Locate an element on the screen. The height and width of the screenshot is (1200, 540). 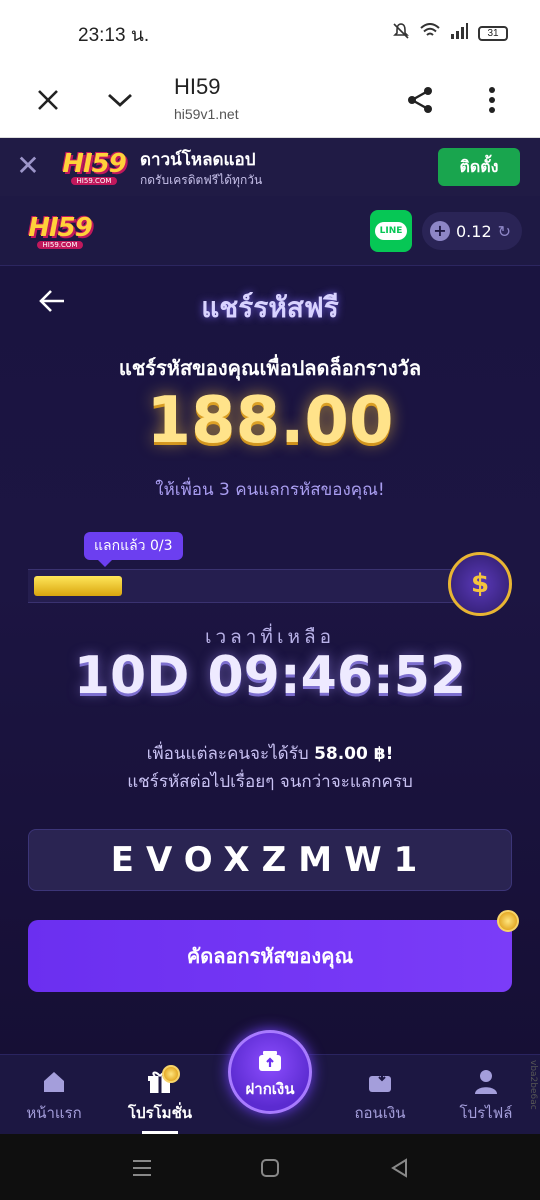
balance-amount: 0.12 is located at coordinates (474, 231).